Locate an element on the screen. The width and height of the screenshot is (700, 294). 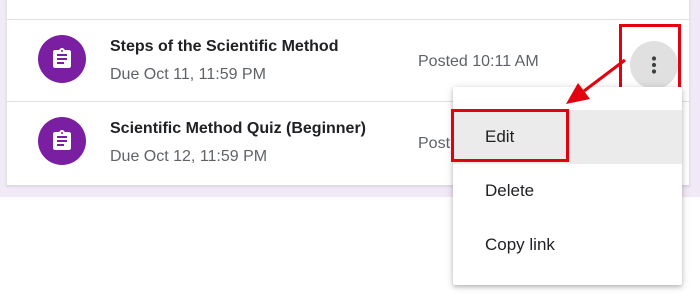
annotation-arrow is located at coordinates (596, 81).